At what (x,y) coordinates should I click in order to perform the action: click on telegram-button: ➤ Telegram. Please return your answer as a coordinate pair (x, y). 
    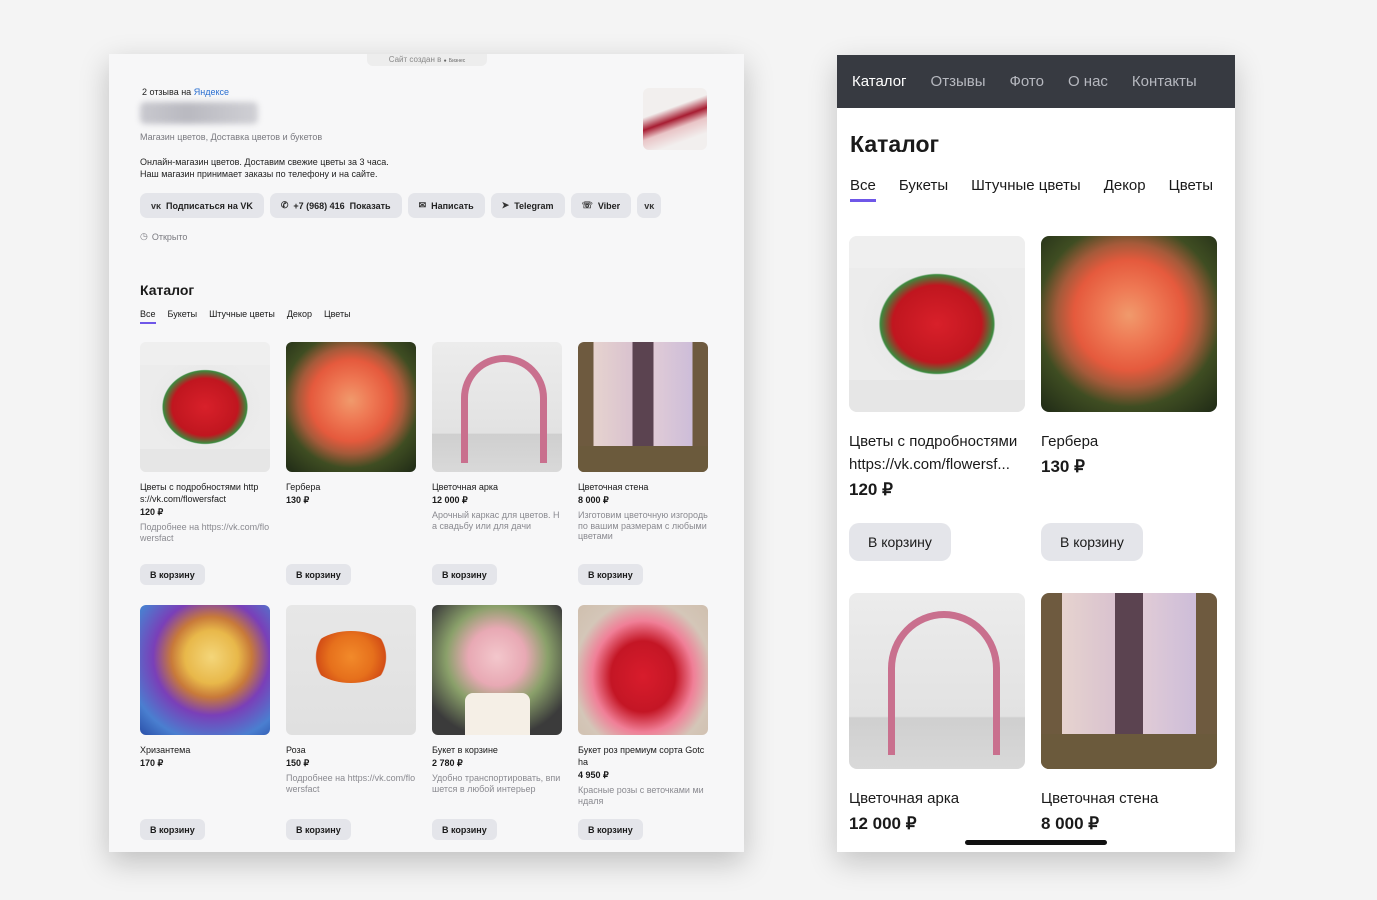
    Looking at the image, I should click on (527, 205).